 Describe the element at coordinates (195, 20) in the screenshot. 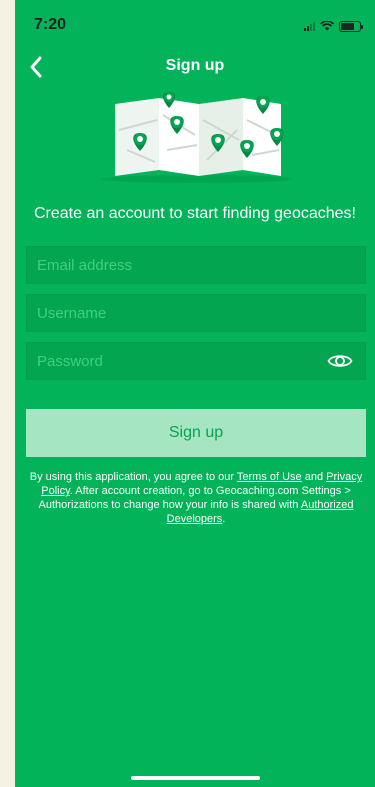

I see `status-bar: 7:20` at that location.